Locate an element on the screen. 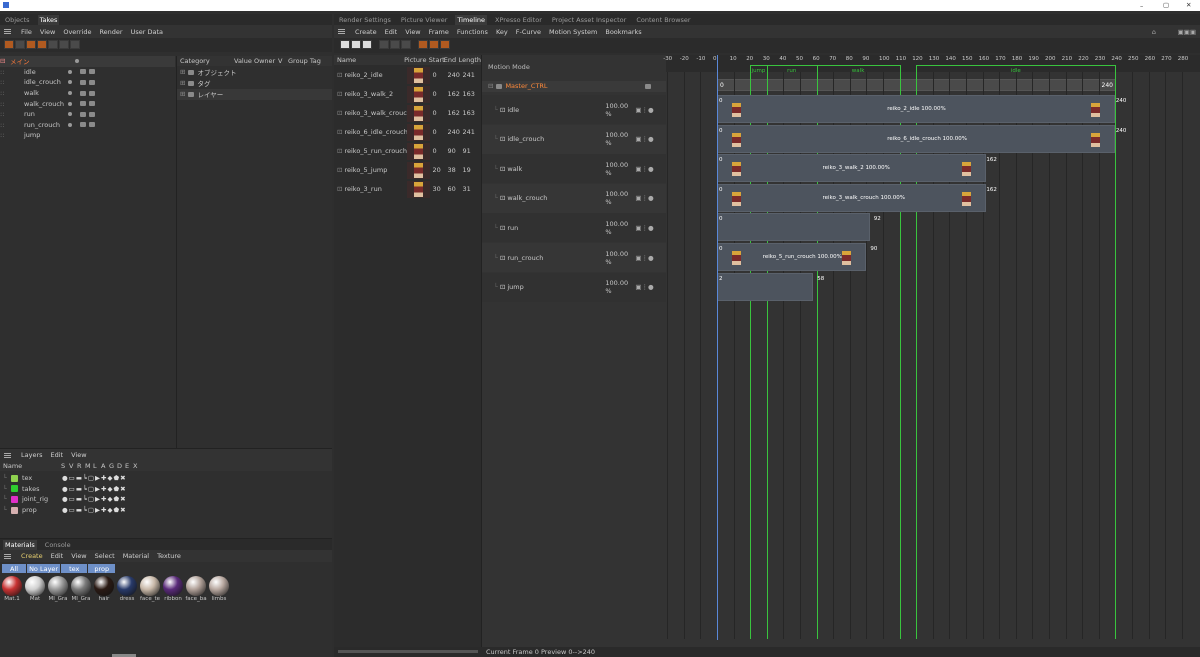 This screenshot has width=1200, height=657. layer-row: └ tex ●▭▬╘▢▶✚◆⬟✖ is located at coordinates (166, 478).